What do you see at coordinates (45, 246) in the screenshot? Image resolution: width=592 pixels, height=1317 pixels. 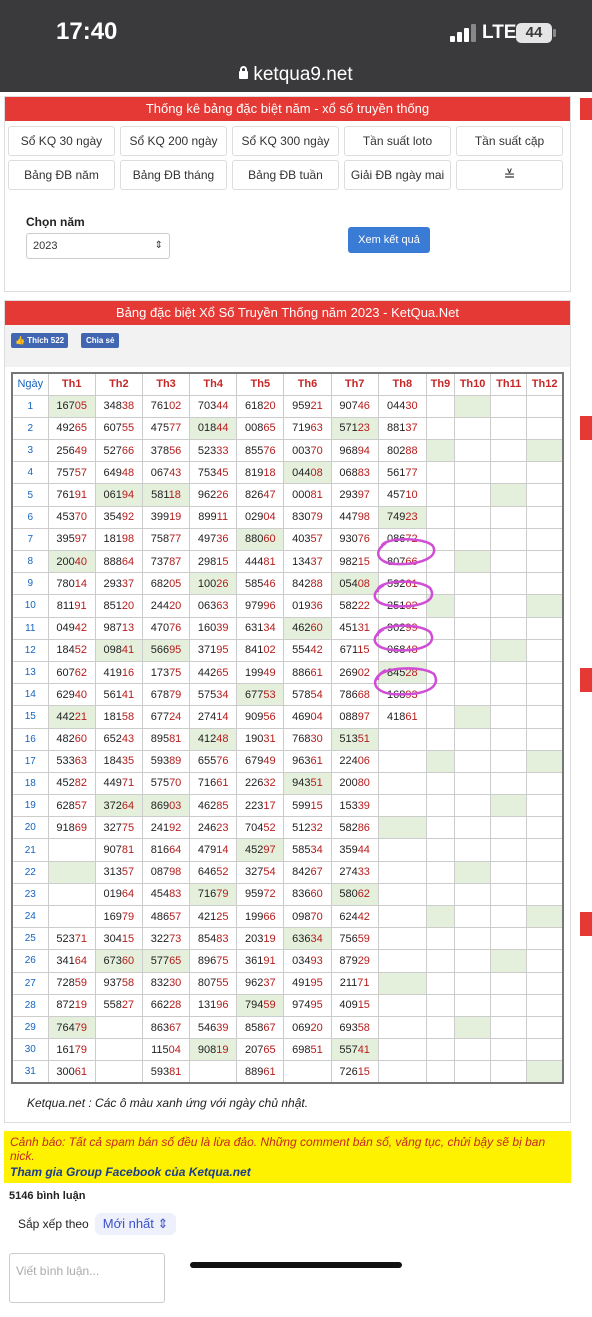 I see `year-value: 2023` at bounding box center [45, 246].